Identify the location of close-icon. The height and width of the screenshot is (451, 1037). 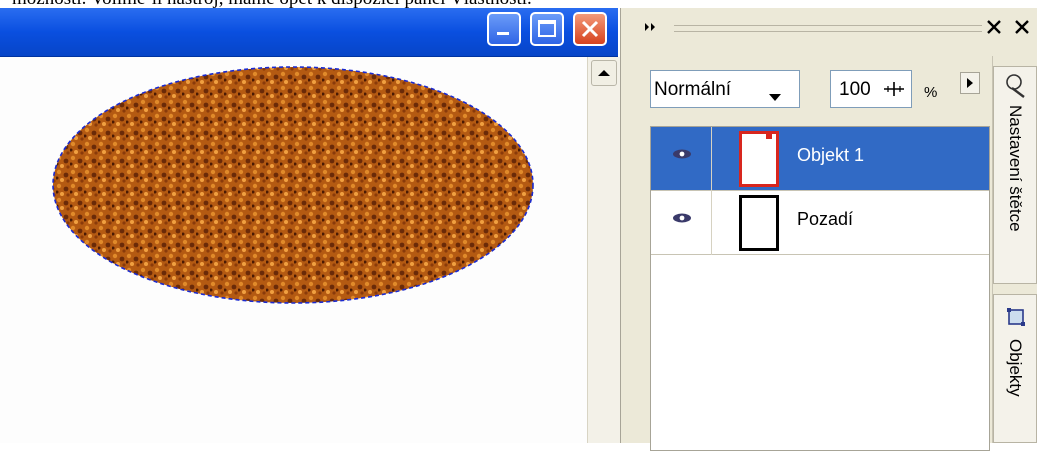
(590, 29).